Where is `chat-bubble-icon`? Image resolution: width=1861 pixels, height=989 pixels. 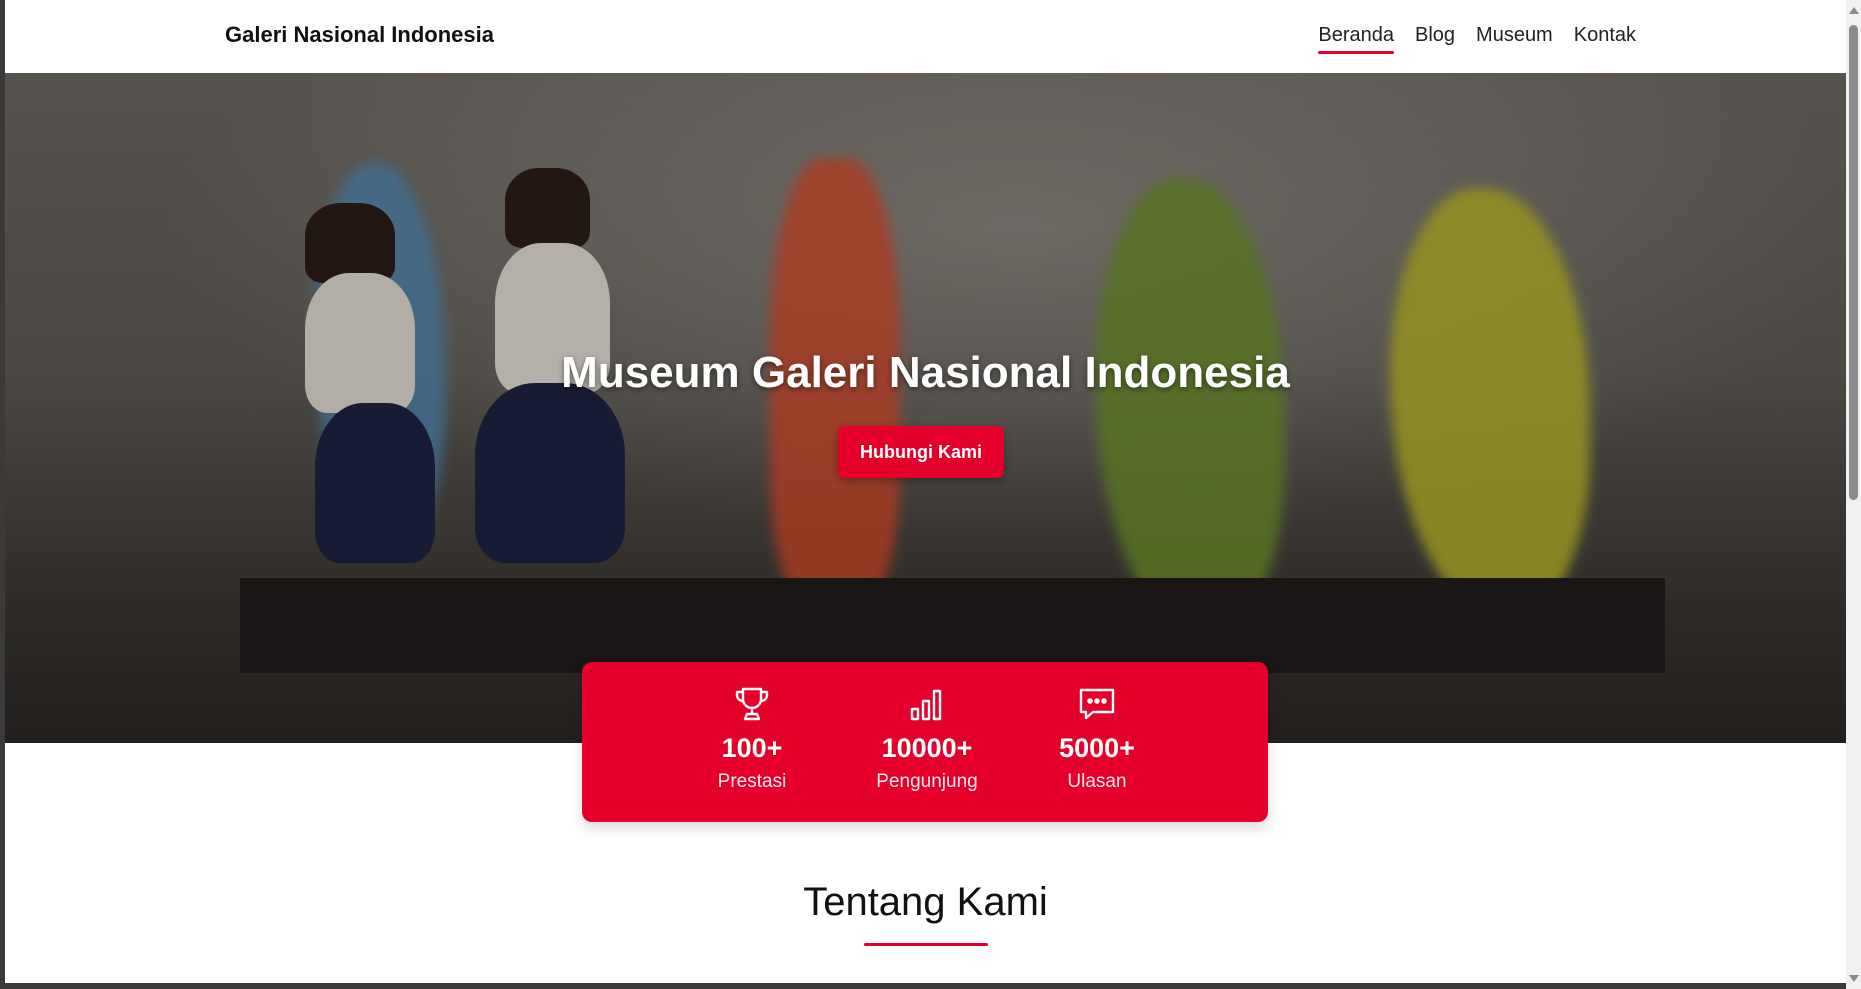 chat-bubble-icon is located at coordinates (1097, 706).